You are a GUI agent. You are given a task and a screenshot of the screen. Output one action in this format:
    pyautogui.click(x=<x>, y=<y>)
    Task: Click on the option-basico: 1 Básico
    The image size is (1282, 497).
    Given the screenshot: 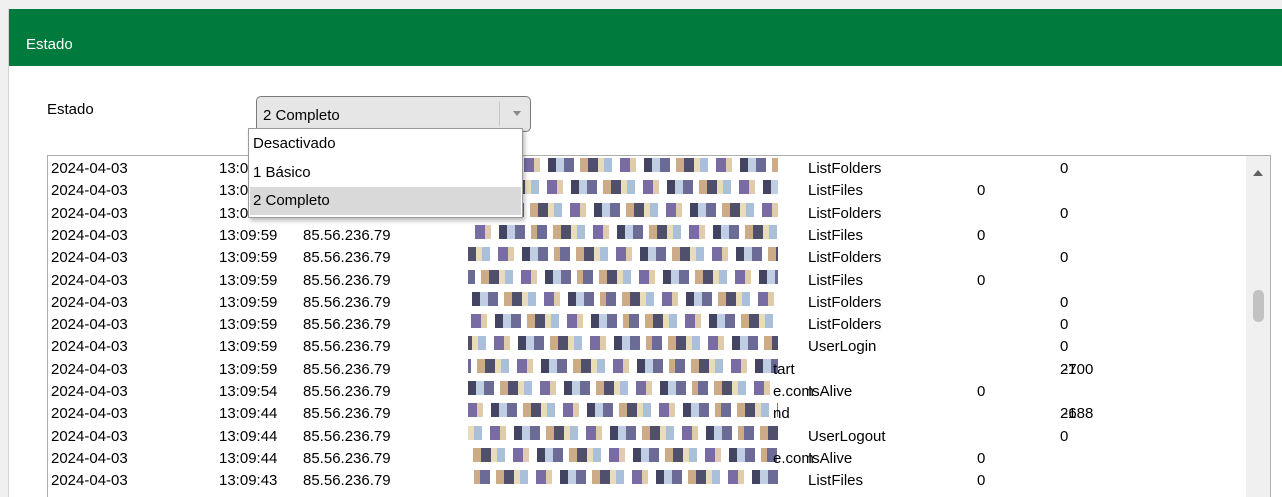 What is the action you would take?
    pyautogui.click(x=385, y=173)
    